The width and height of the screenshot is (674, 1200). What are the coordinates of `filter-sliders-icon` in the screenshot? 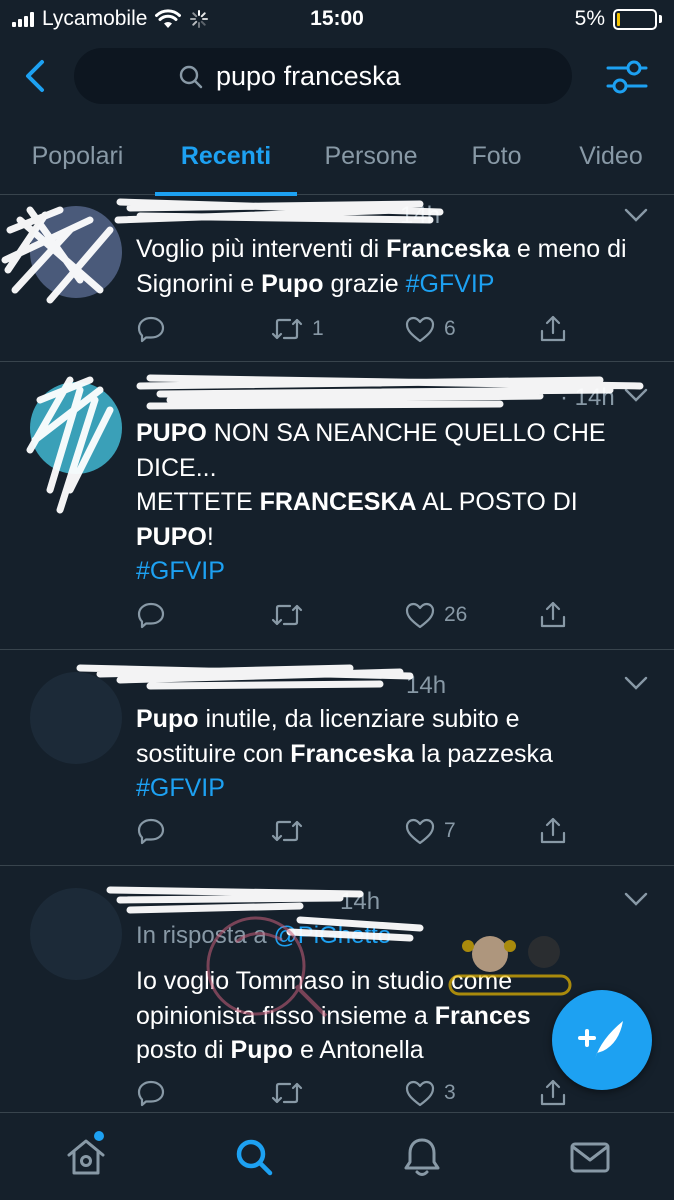 It's located at (627, 77).